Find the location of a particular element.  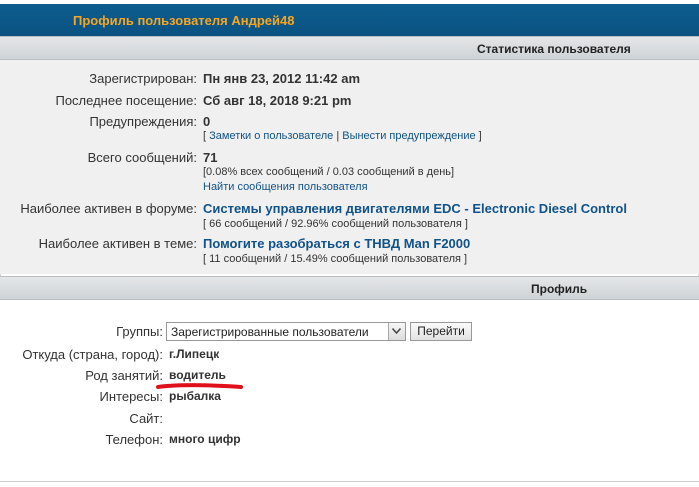

posts-value: 71 is located at coordinates (210, 157).